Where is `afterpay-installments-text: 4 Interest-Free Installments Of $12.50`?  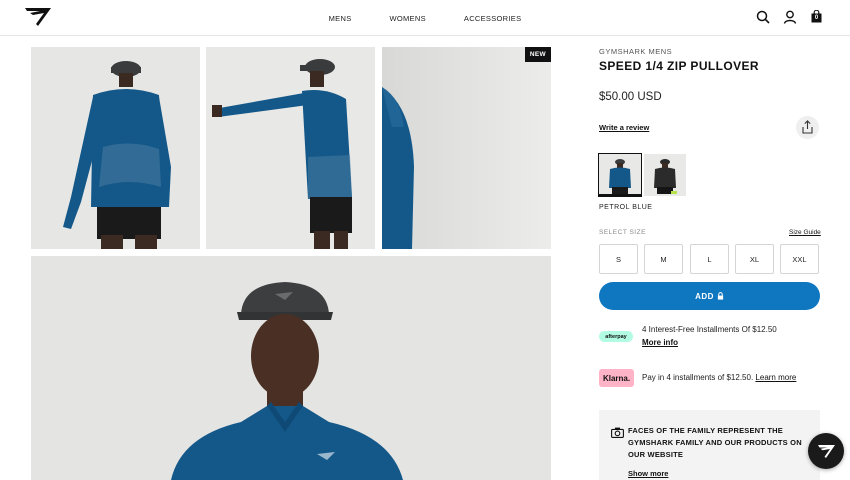 afterpay-installments-text: 4 Interest-Free Installments Of $12.50 is located at coordinates (709, 329).